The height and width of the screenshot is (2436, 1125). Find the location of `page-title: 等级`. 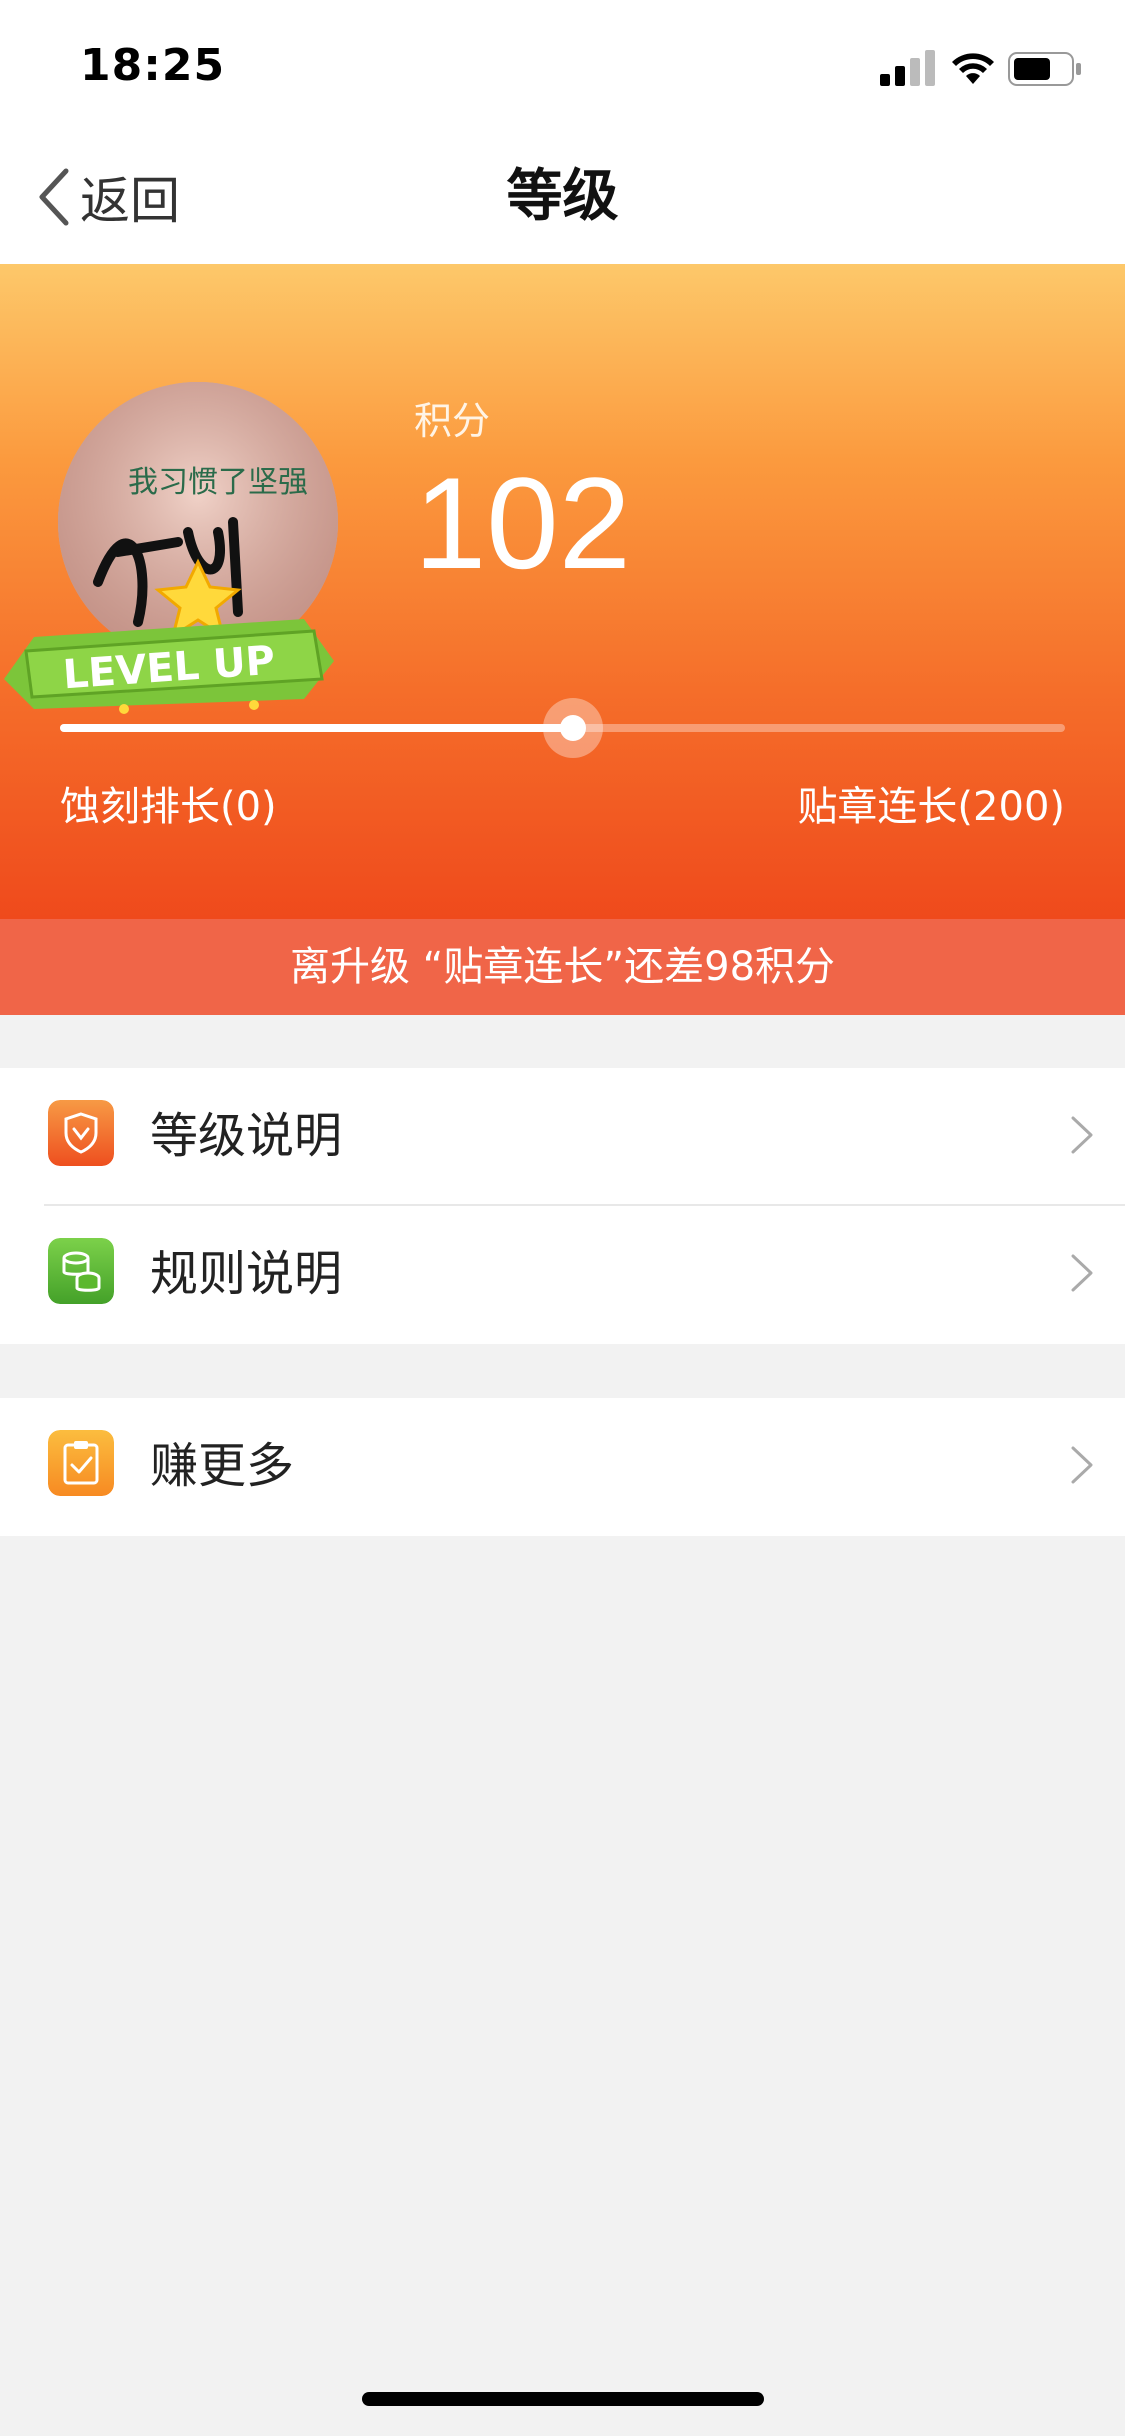

page-title: 等级 is located at coordinates (562, 196).